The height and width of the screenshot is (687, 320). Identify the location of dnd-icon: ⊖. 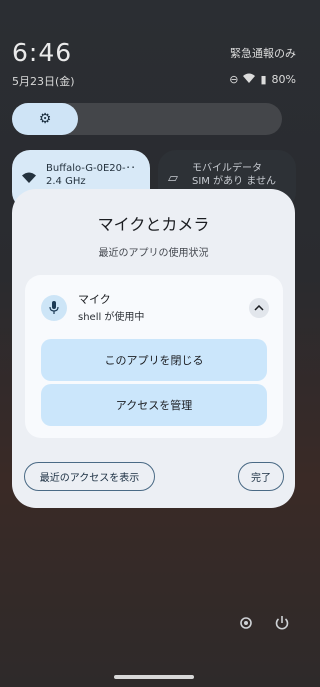
(234, 79).